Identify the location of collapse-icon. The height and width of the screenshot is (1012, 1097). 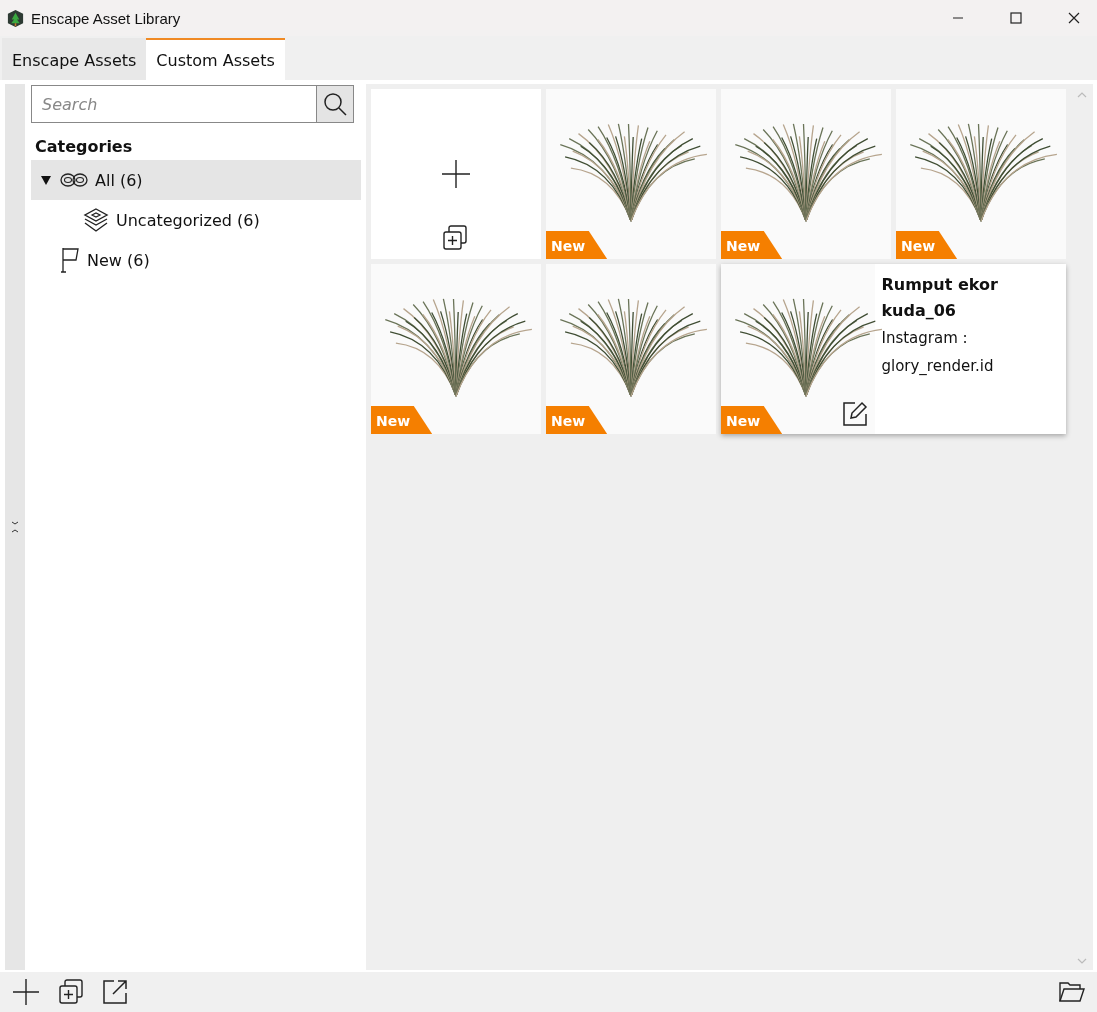
(15, 527).